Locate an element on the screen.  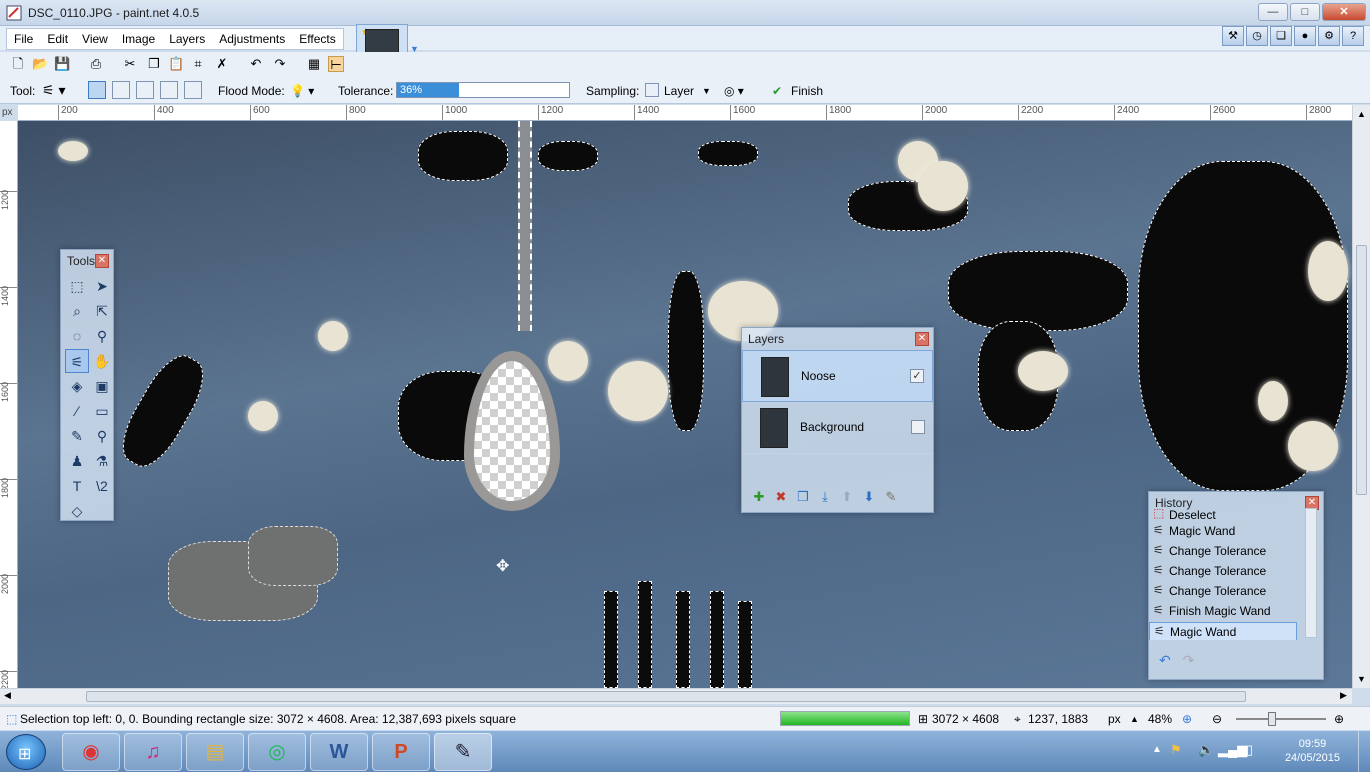
tolerance-slider: 36% is located at coordinates (483, 90).